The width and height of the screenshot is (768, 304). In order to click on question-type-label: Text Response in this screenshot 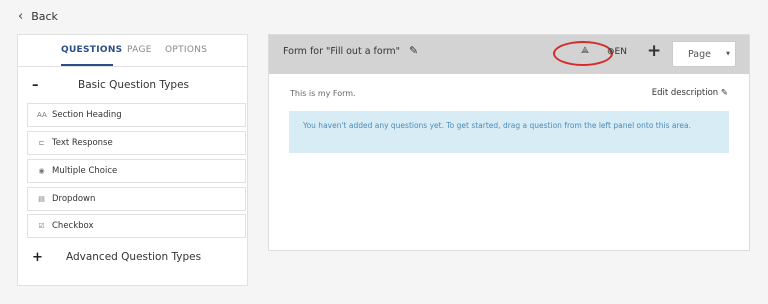, I will do `click(82, 143)`.